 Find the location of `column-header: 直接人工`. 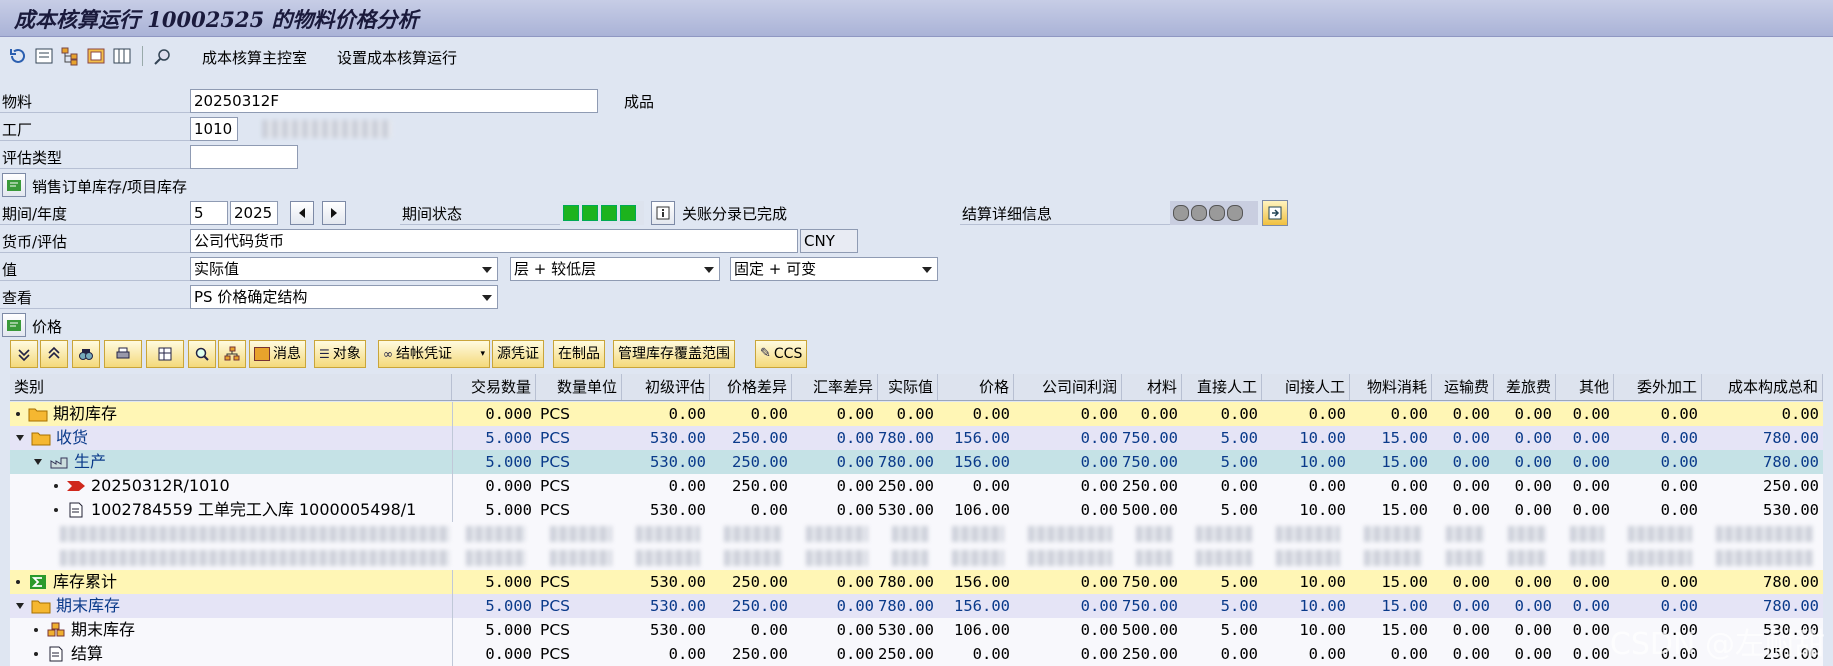

column-header: 直接人工 is located at coordinates (1222, 387).